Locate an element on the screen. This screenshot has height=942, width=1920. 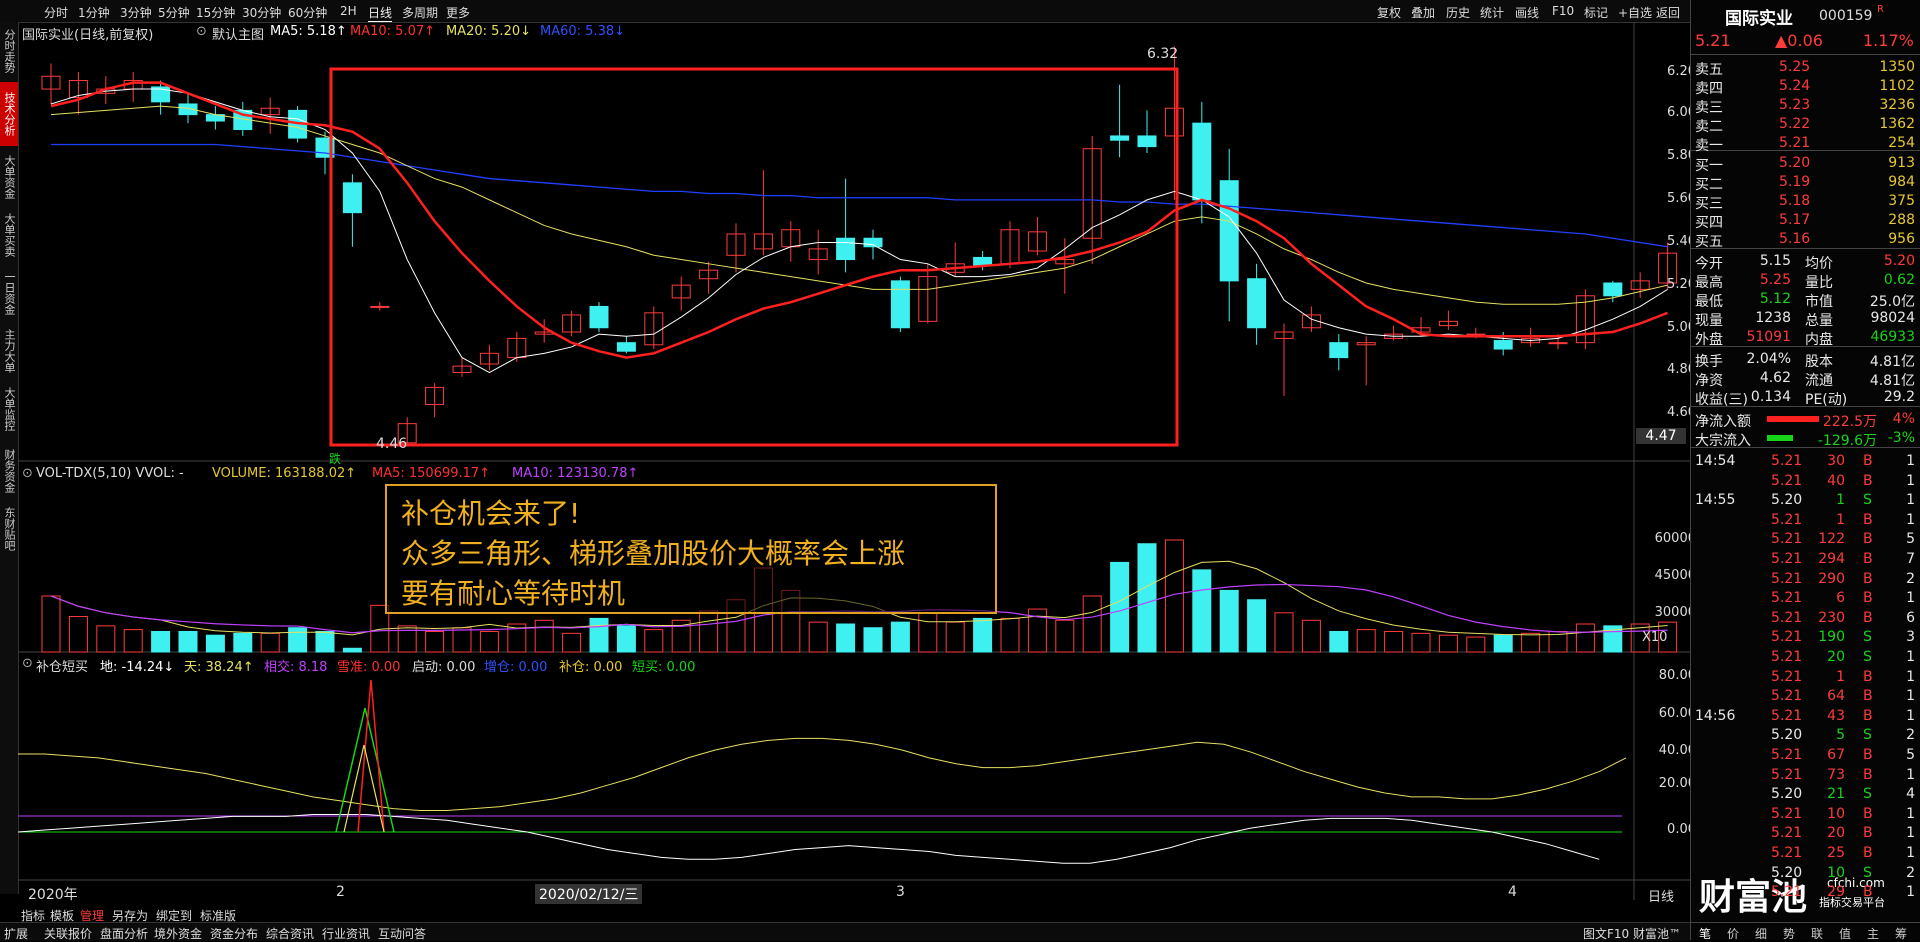
tick-row: 5.21 20 S 1 is located at coordinates (1805, 657).